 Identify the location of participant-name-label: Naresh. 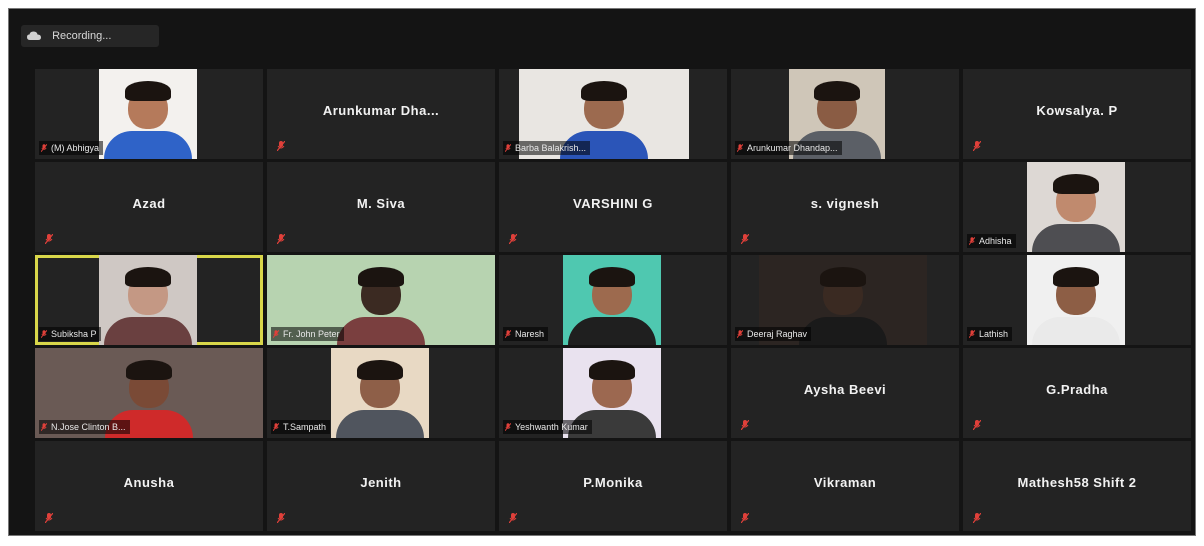
(526, 334).